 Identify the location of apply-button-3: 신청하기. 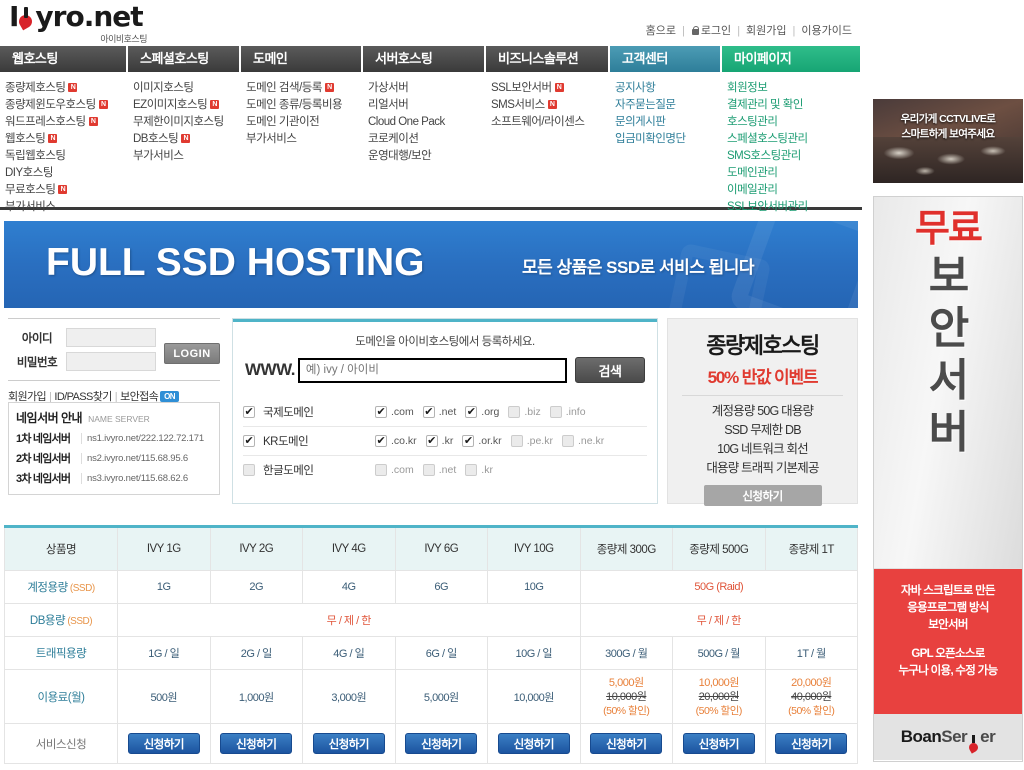
(441, 743).